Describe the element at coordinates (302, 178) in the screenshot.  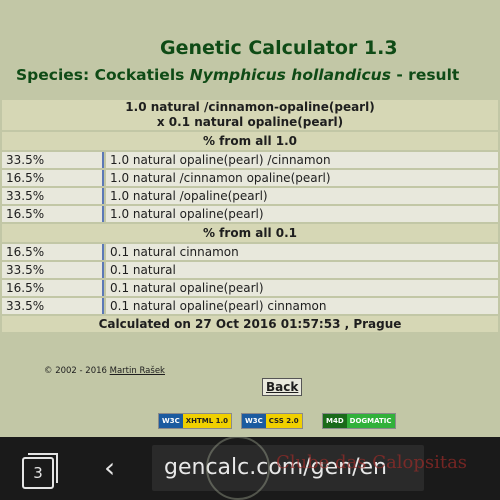
I see `result-cell: 1.0 natural /cinnamon opaline(pearl)` at that location.